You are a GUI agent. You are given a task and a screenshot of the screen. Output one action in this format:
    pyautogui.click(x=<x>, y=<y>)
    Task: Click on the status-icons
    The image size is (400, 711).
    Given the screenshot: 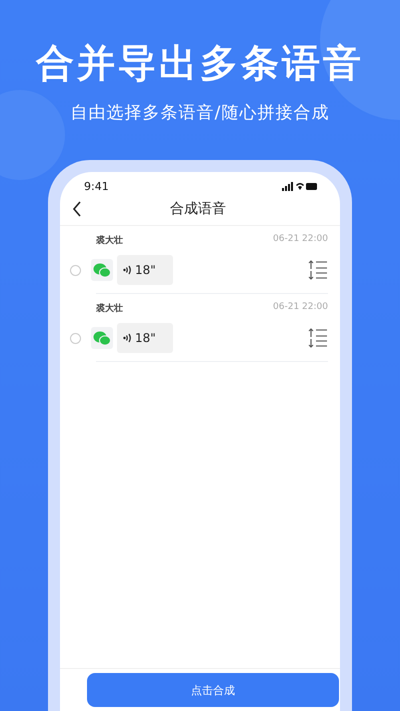 What is the action you would take?
    pyautogui.click(x=300, y=186)
    